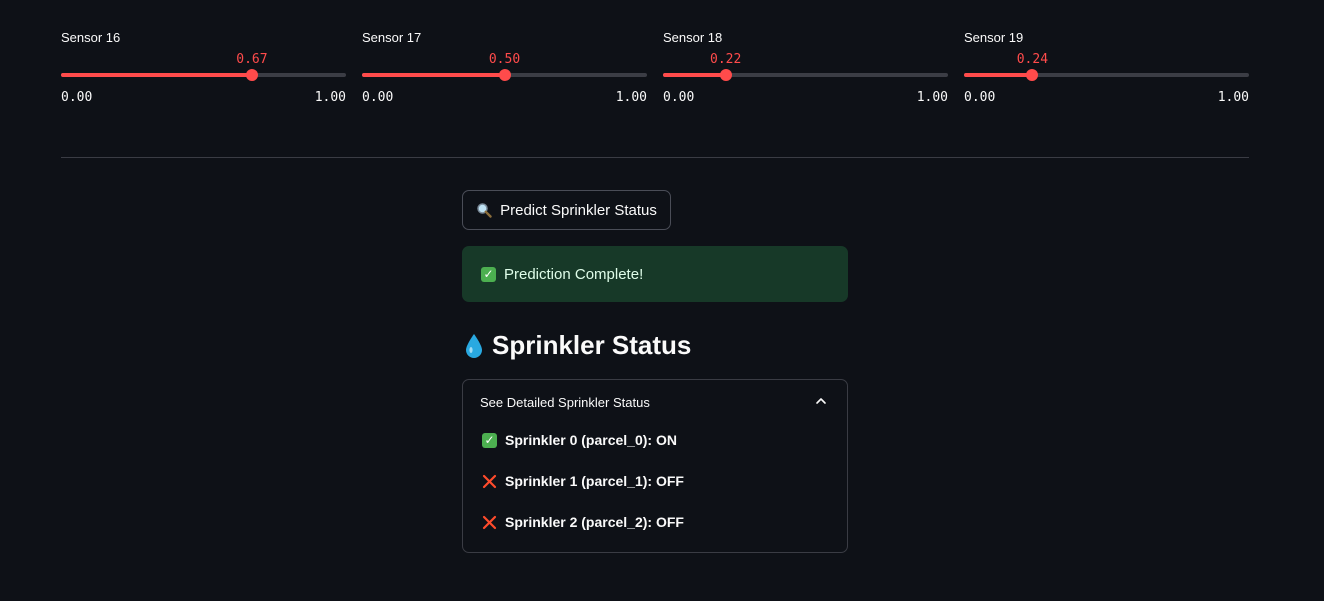 Image resolution: width=1324 pixels, height=601 pixels. Describe the element at coordinates (574, 274) in the screenshot. I see `success-text: Prediction Complete!` at that location.